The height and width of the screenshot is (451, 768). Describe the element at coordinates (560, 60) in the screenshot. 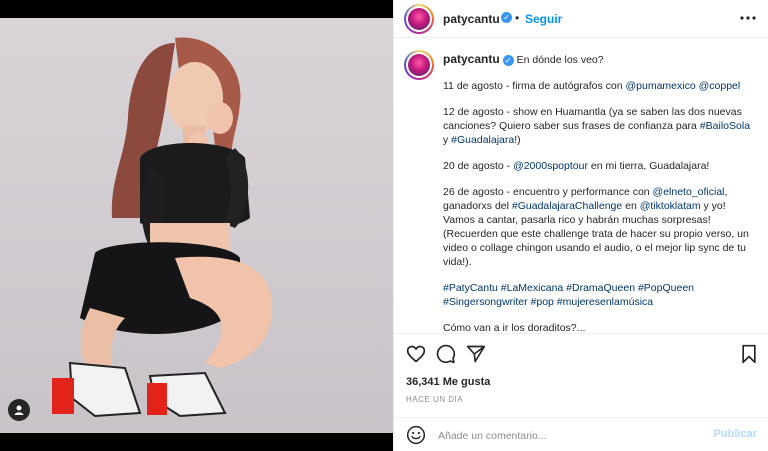

I see `caption-intro: En dónde los veo?` at that location.